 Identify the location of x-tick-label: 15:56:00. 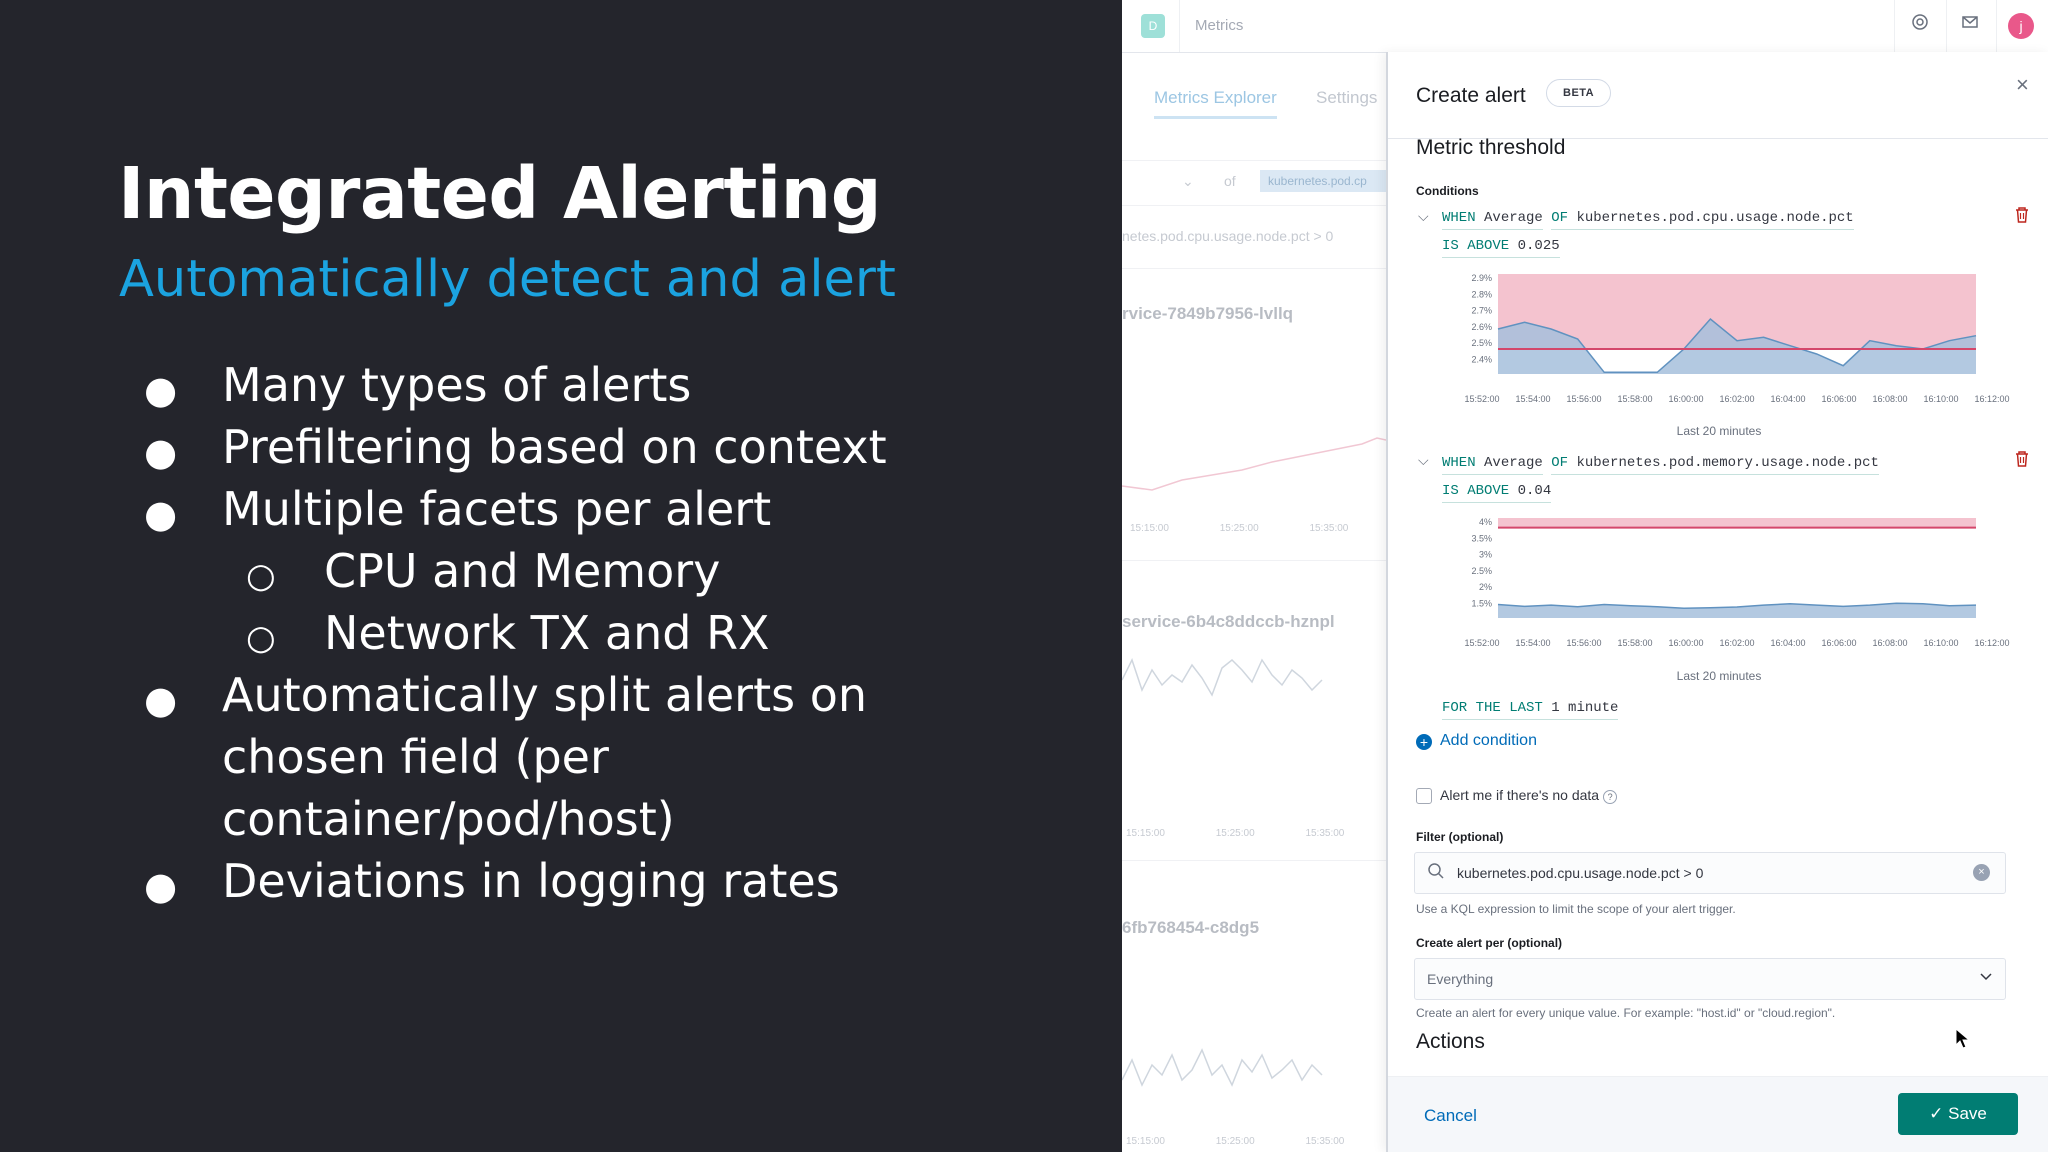
(1583, 643).